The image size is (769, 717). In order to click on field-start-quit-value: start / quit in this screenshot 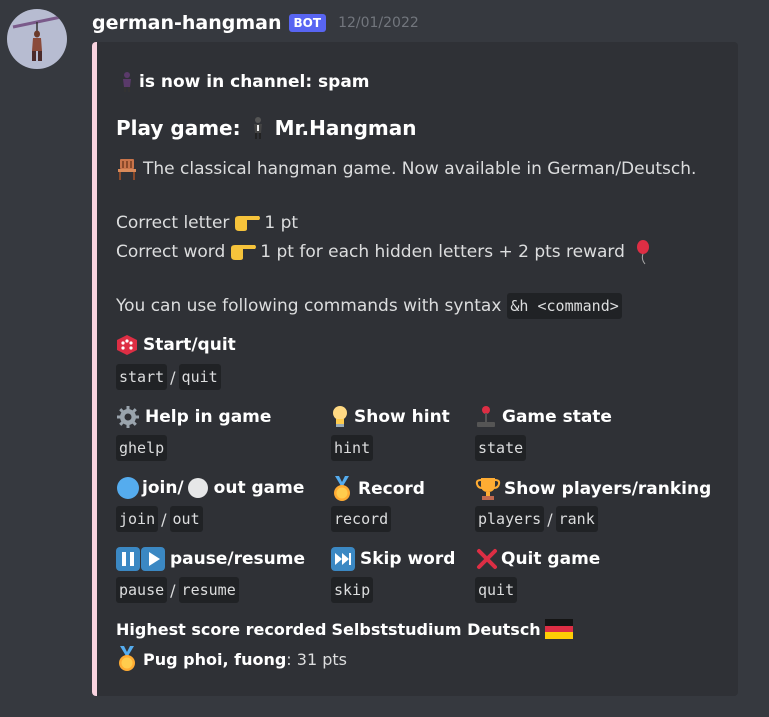, I will do `click(168, 377)`.